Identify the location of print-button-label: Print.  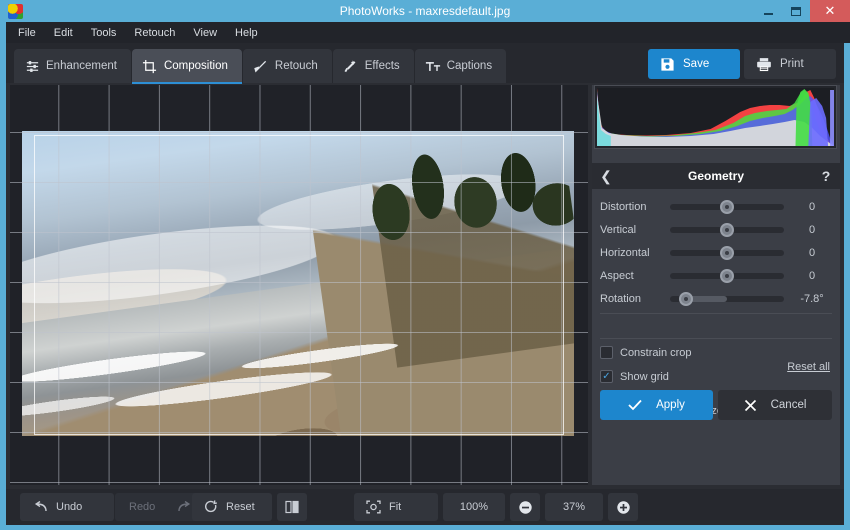
(792, 64).